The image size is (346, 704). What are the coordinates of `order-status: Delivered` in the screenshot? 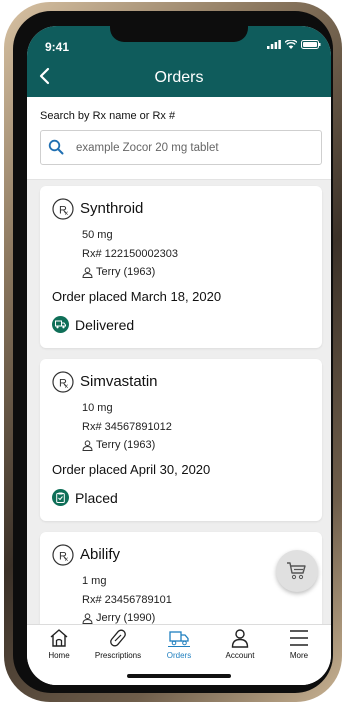 It's located at (93, 324).